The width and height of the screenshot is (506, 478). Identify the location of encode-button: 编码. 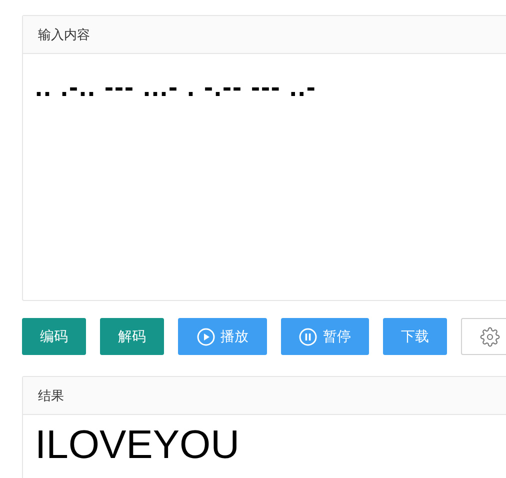
(54, 336).